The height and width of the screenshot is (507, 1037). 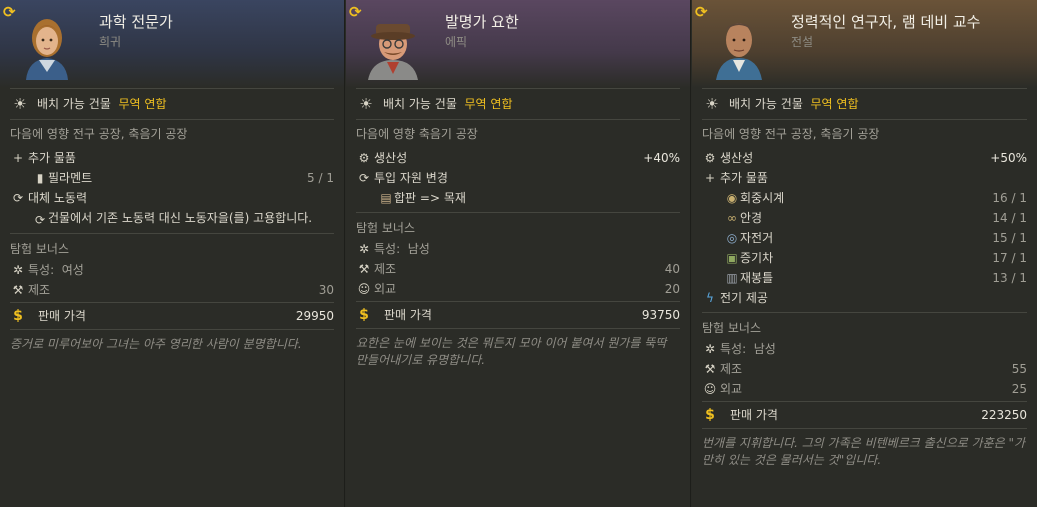 What do you see at coordinates (518, 289) in the screenshot?
I see `stat-row-diplomacy: ☺ 외교 20` at bounding box center [518, 289].